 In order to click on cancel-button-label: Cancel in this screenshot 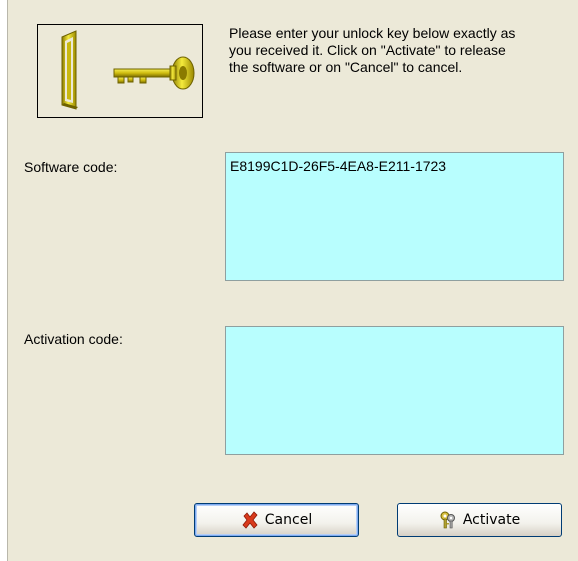, I will do `click(288, 520)`.